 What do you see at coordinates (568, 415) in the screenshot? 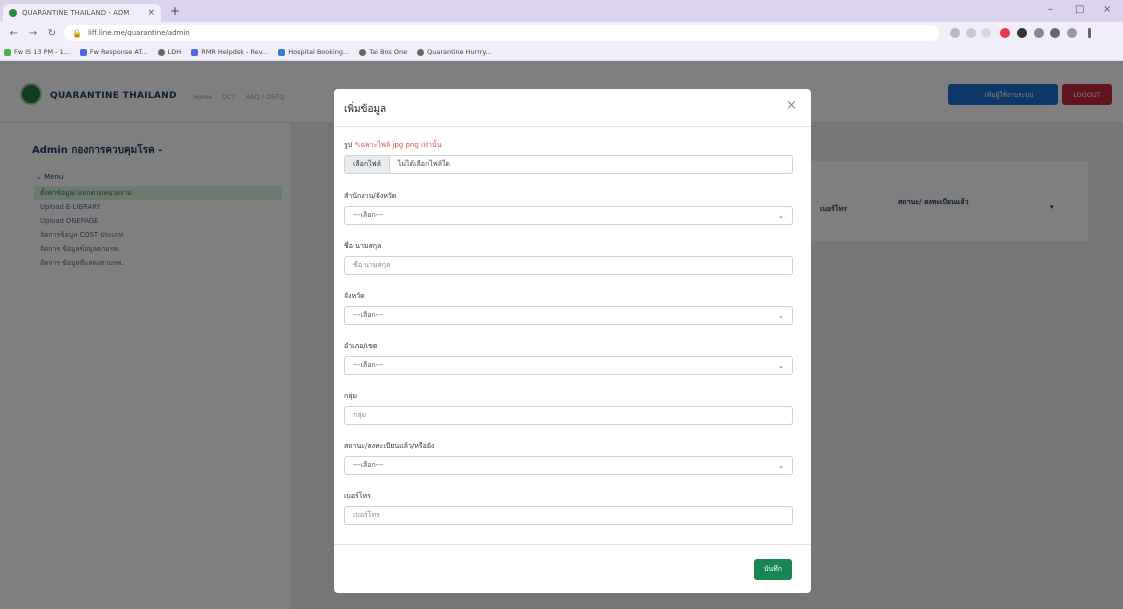
I see `group-input: กลุ่ม` at bounding box center [568, 415].